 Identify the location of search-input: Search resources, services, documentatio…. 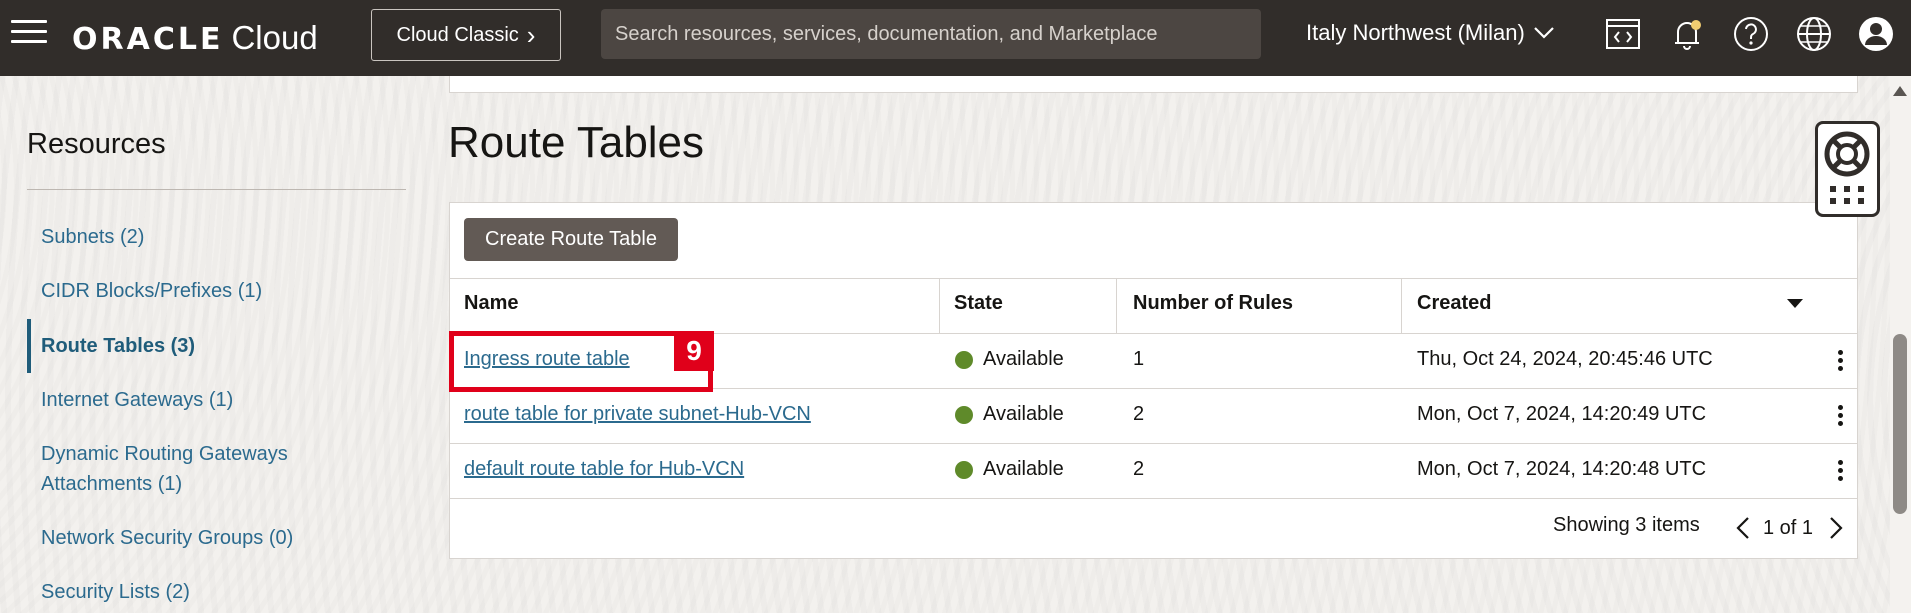
(931, 34).